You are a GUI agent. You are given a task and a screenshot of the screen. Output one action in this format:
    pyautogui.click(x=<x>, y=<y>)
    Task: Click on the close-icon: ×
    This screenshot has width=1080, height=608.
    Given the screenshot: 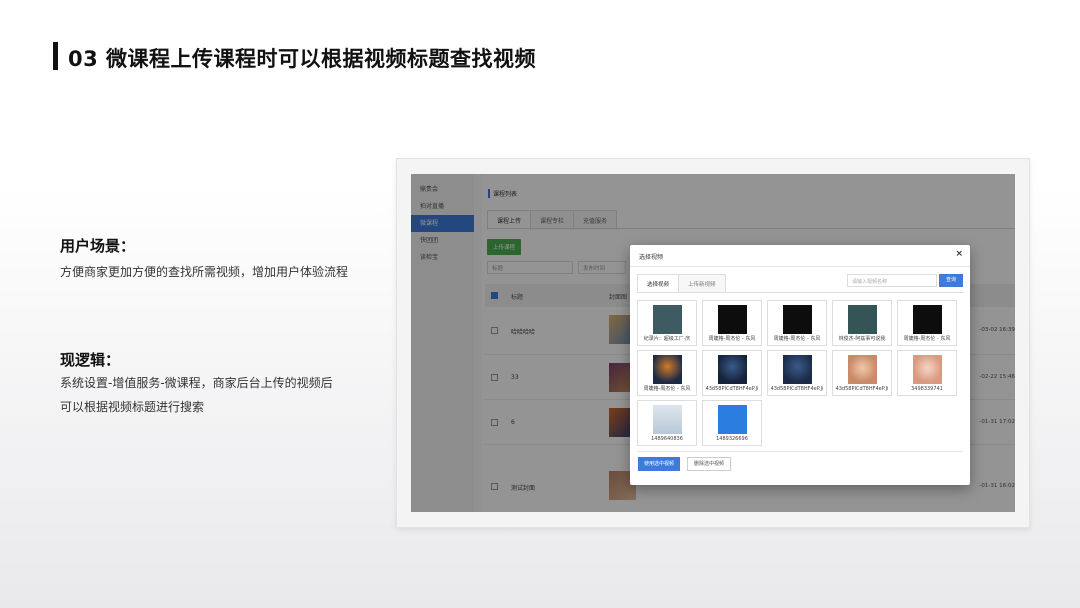 What is the action you would take?
    pyautogui.click(x=959, y=254)
    